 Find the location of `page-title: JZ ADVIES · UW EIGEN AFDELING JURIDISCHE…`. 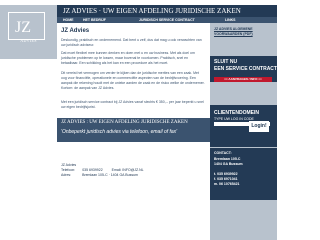

page-title: JZ ADVIES · UW EIGEN AFDELING JURIDISCHE… is located at coordinates (167, 11).